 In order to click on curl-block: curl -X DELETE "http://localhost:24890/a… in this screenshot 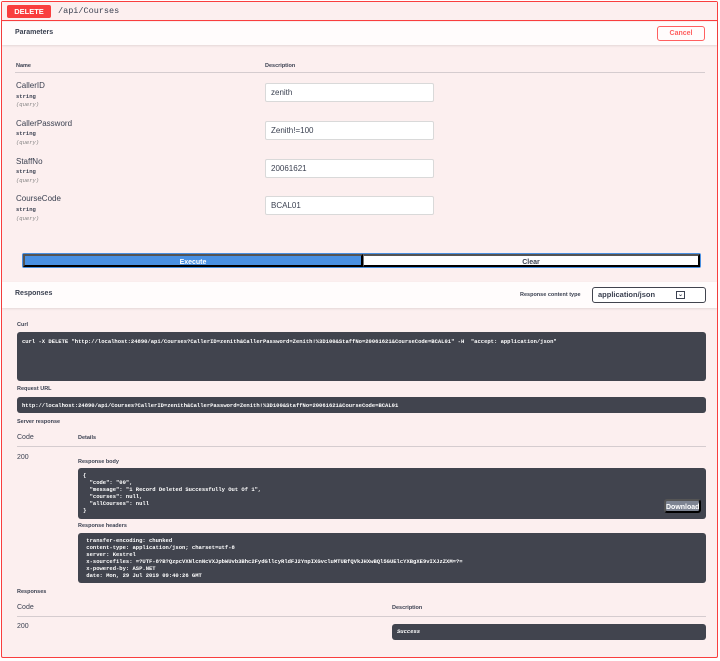, I will do `click(361, 356)`.